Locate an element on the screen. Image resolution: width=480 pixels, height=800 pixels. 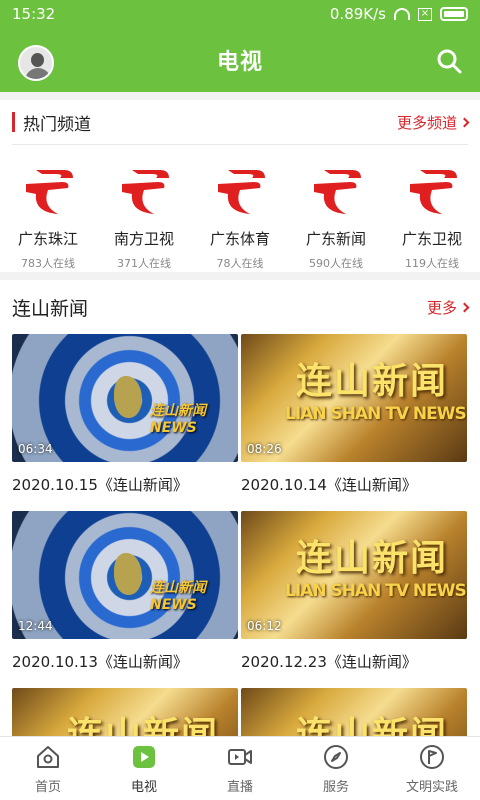
channel-item: 广东卫视 119人在线 is located at coordinates (432, 214).